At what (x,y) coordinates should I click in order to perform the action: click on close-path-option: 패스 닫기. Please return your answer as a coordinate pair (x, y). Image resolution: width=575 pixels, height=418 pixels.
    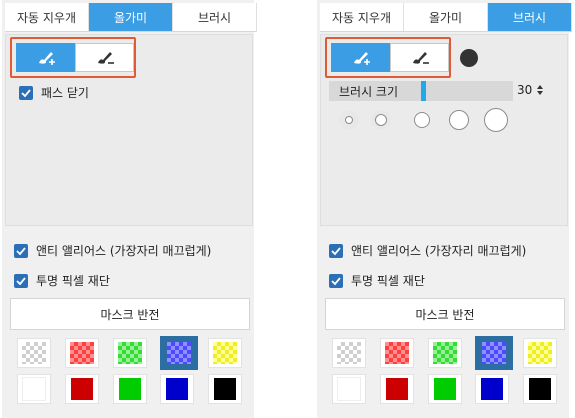
    Looking at the image, I should click on (54, 92).